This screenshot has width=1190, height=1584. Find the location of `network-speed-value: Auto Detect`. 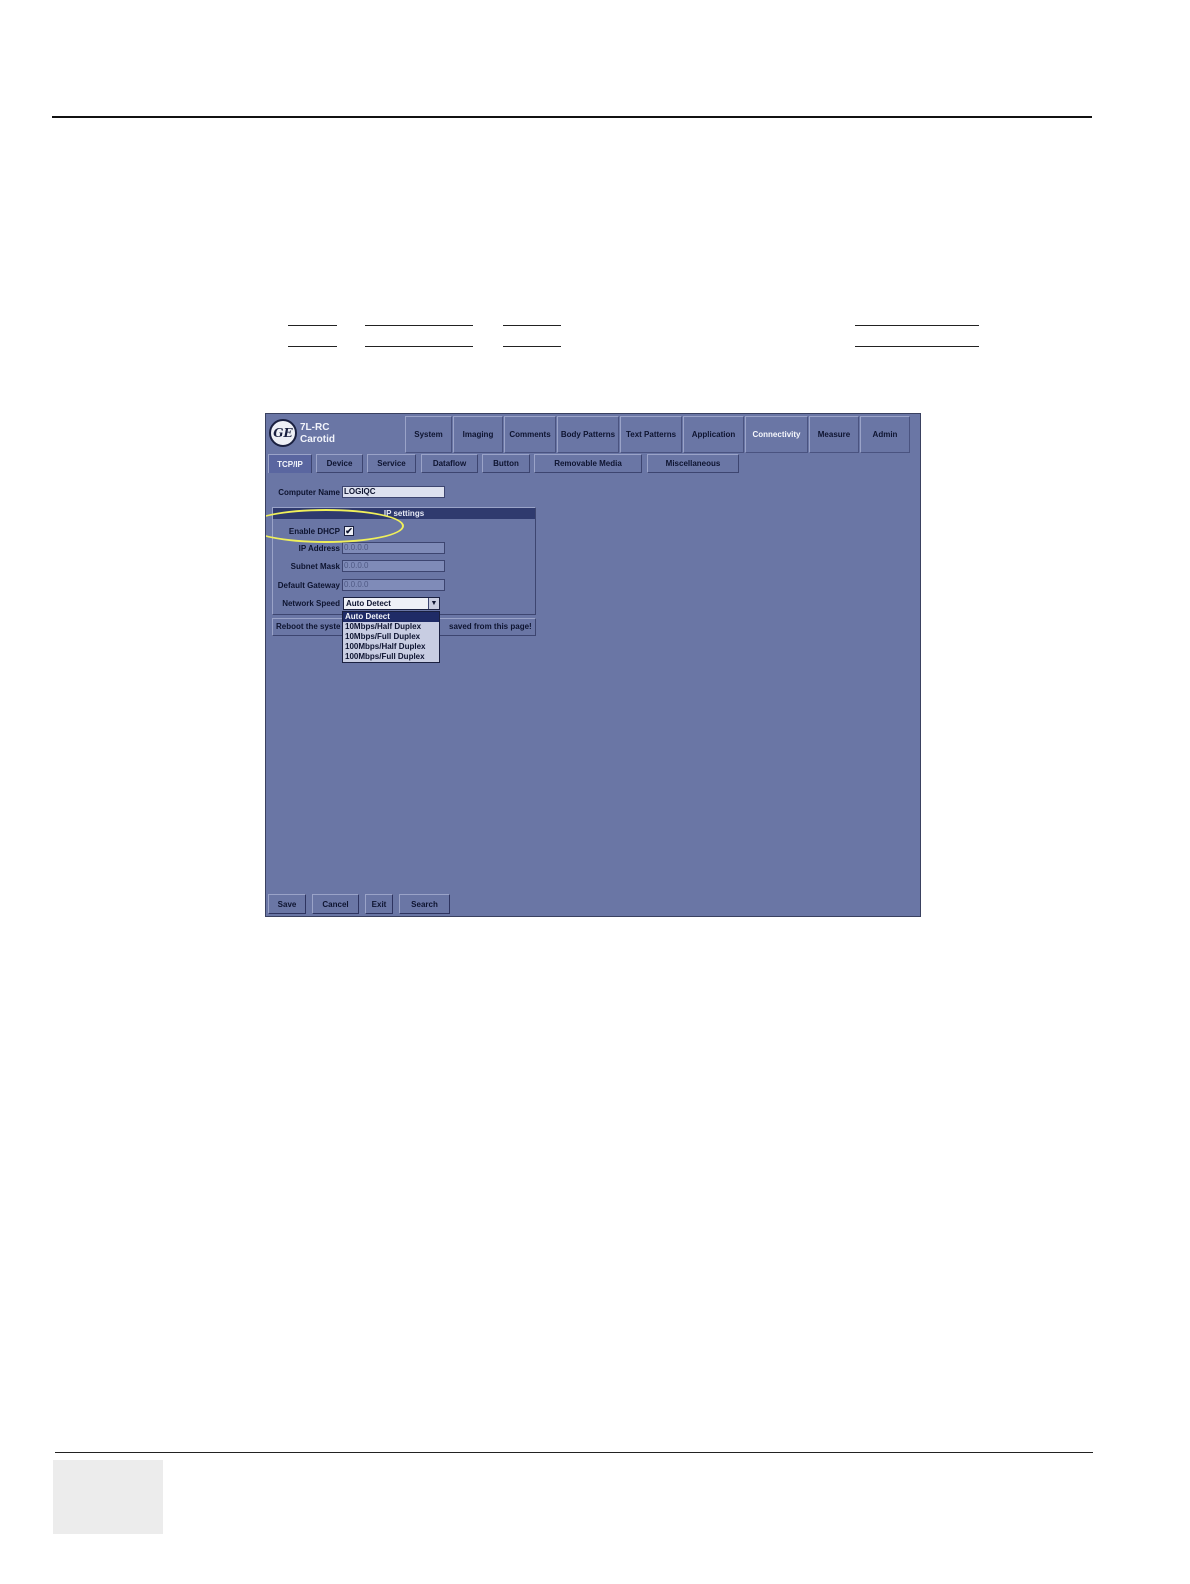

network-speed-value: Auto Detect is located at coordinates (368, 603).